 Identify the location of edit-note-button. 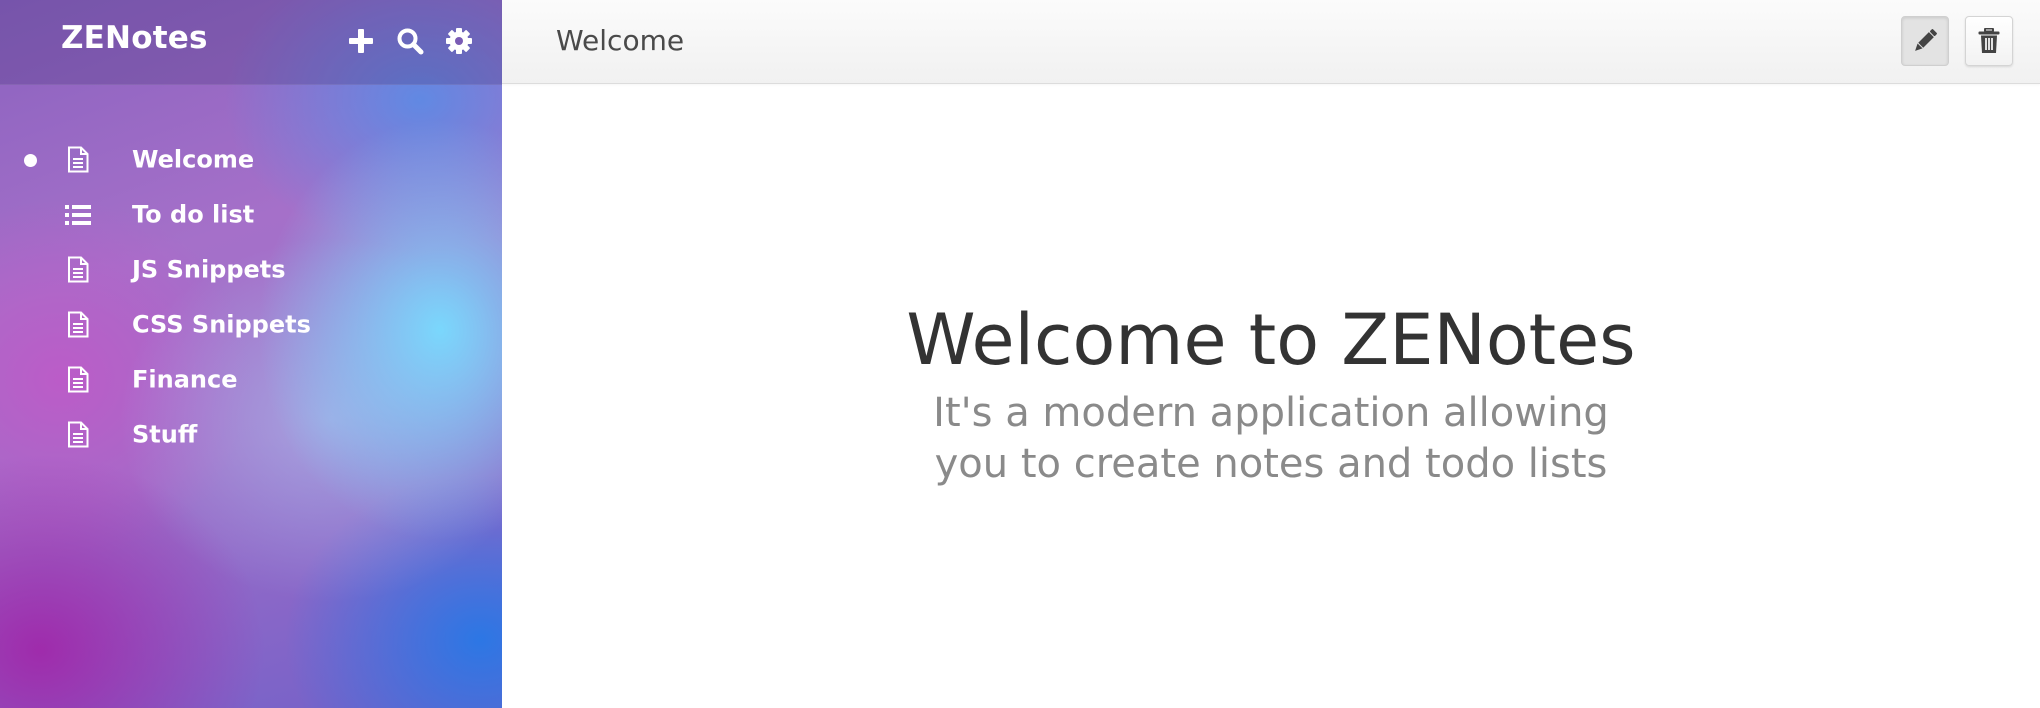
(1925, 41).